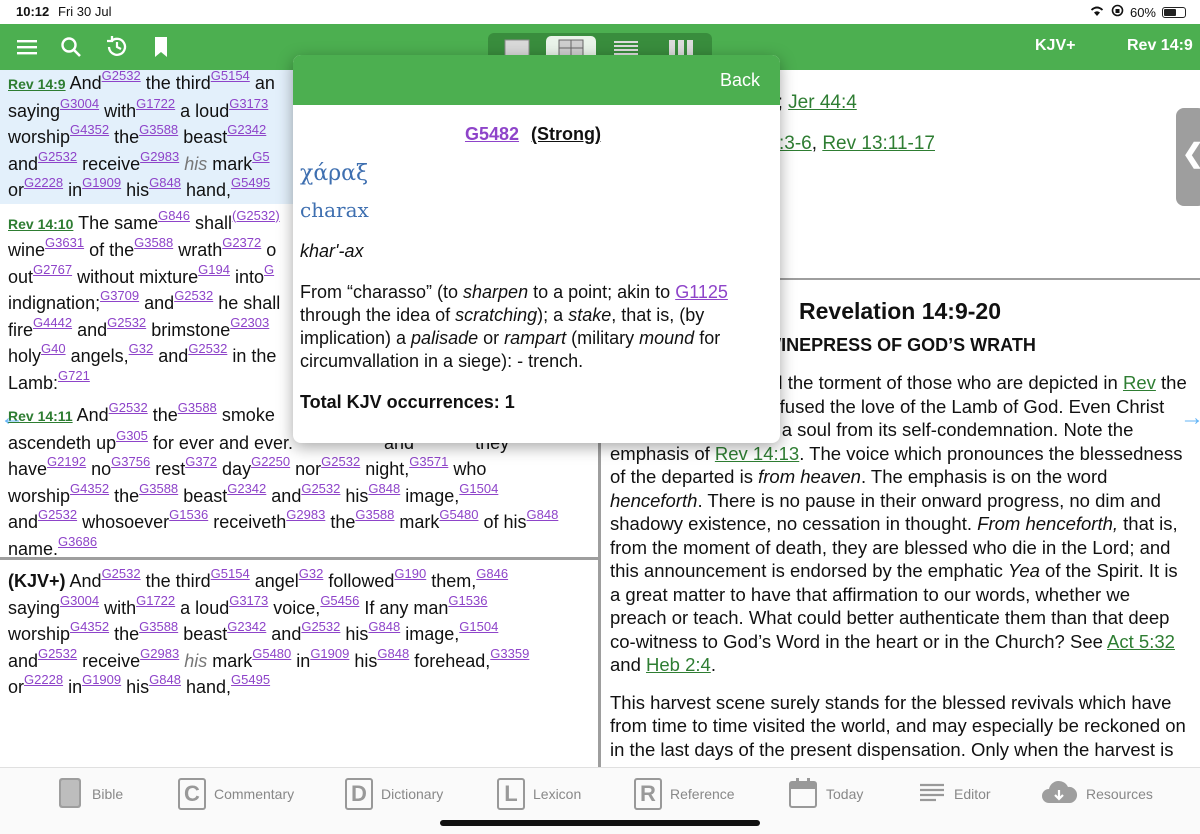 The width and height of the screenshot is (1200, 834). Describe the element at coordinates (132, 435) in the screenshot. I see `strong-link: G305` at that location.